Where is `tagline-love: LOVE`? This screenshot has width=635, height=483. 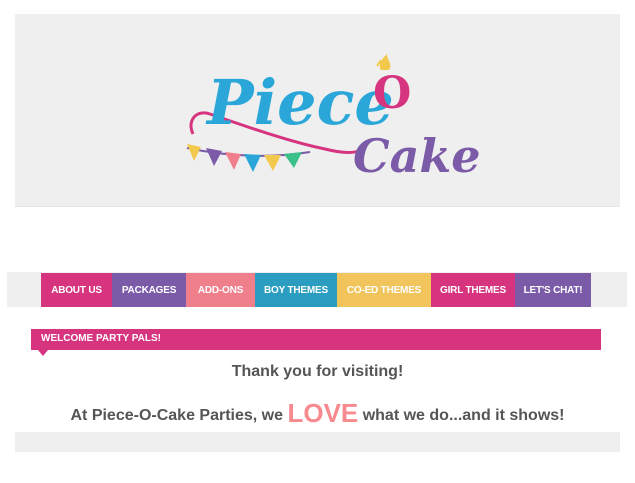 tagline-love: LOVE is located at coordinates (323, 413).